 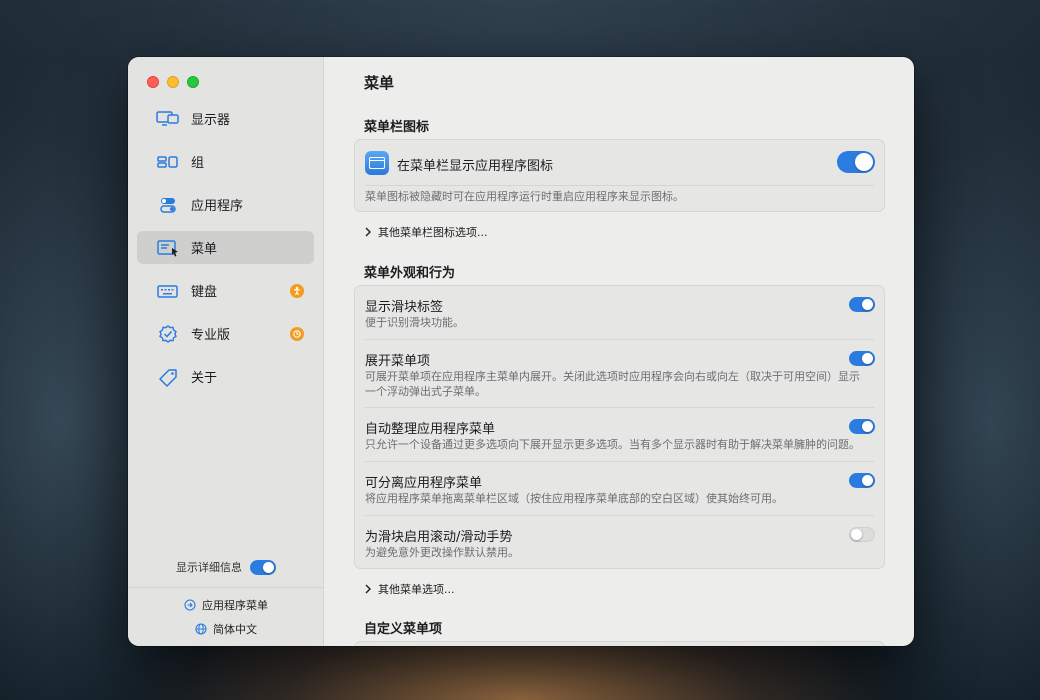 I want to click on window-controls, so click(x=173, y=82).